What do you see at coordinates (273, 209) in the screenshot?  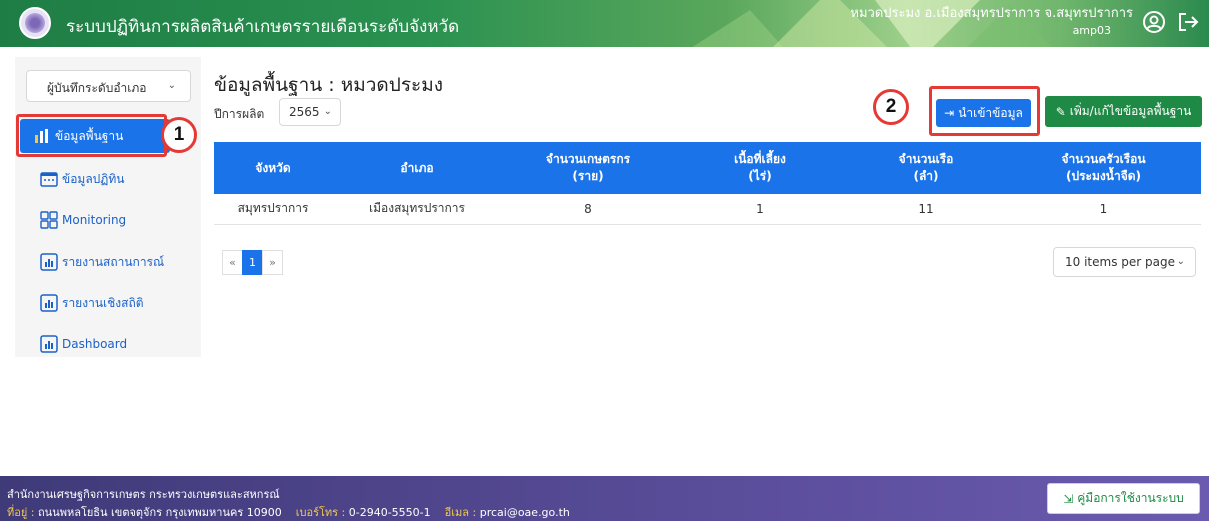 I see `cell-province: สมุทรปราการ` at bounding box center [273, 209].